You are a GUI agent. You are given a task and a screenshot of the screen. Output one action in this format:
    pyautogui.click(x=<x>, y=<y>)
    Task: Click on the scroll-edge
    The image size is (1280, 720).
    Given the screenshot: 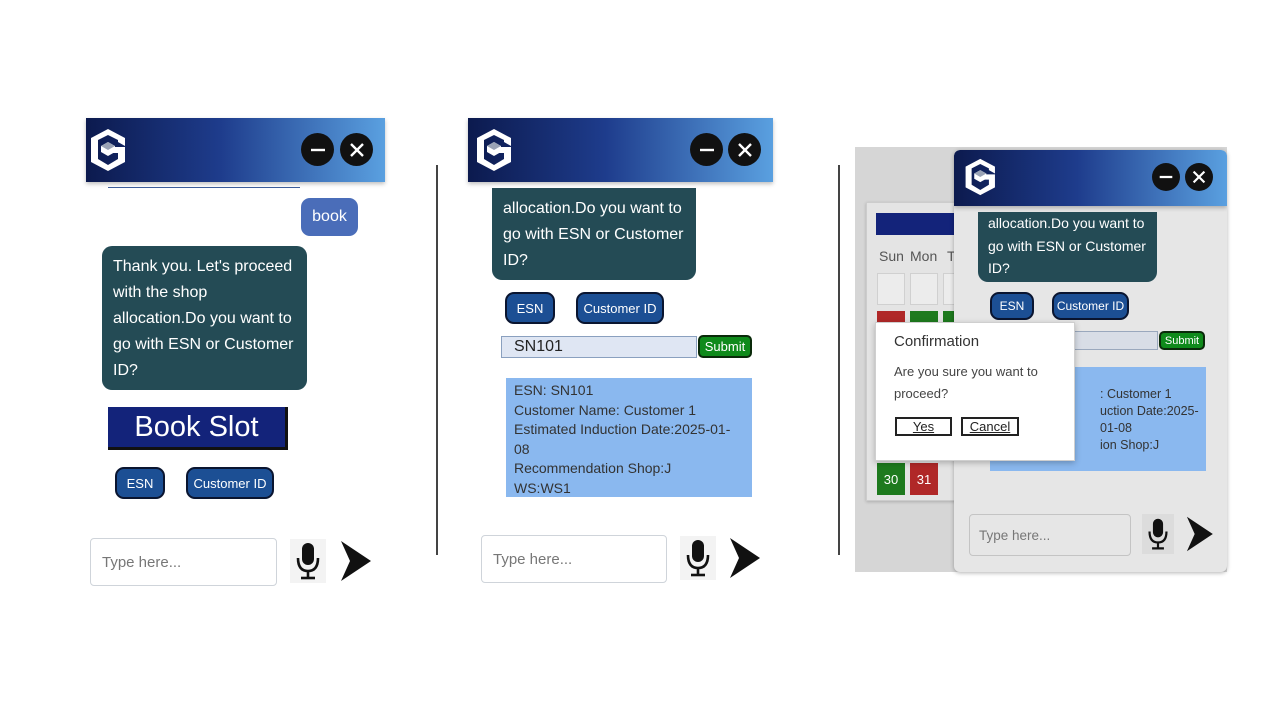 What is the action you would take?
    pyautogui.click(x=204, y=187)
    